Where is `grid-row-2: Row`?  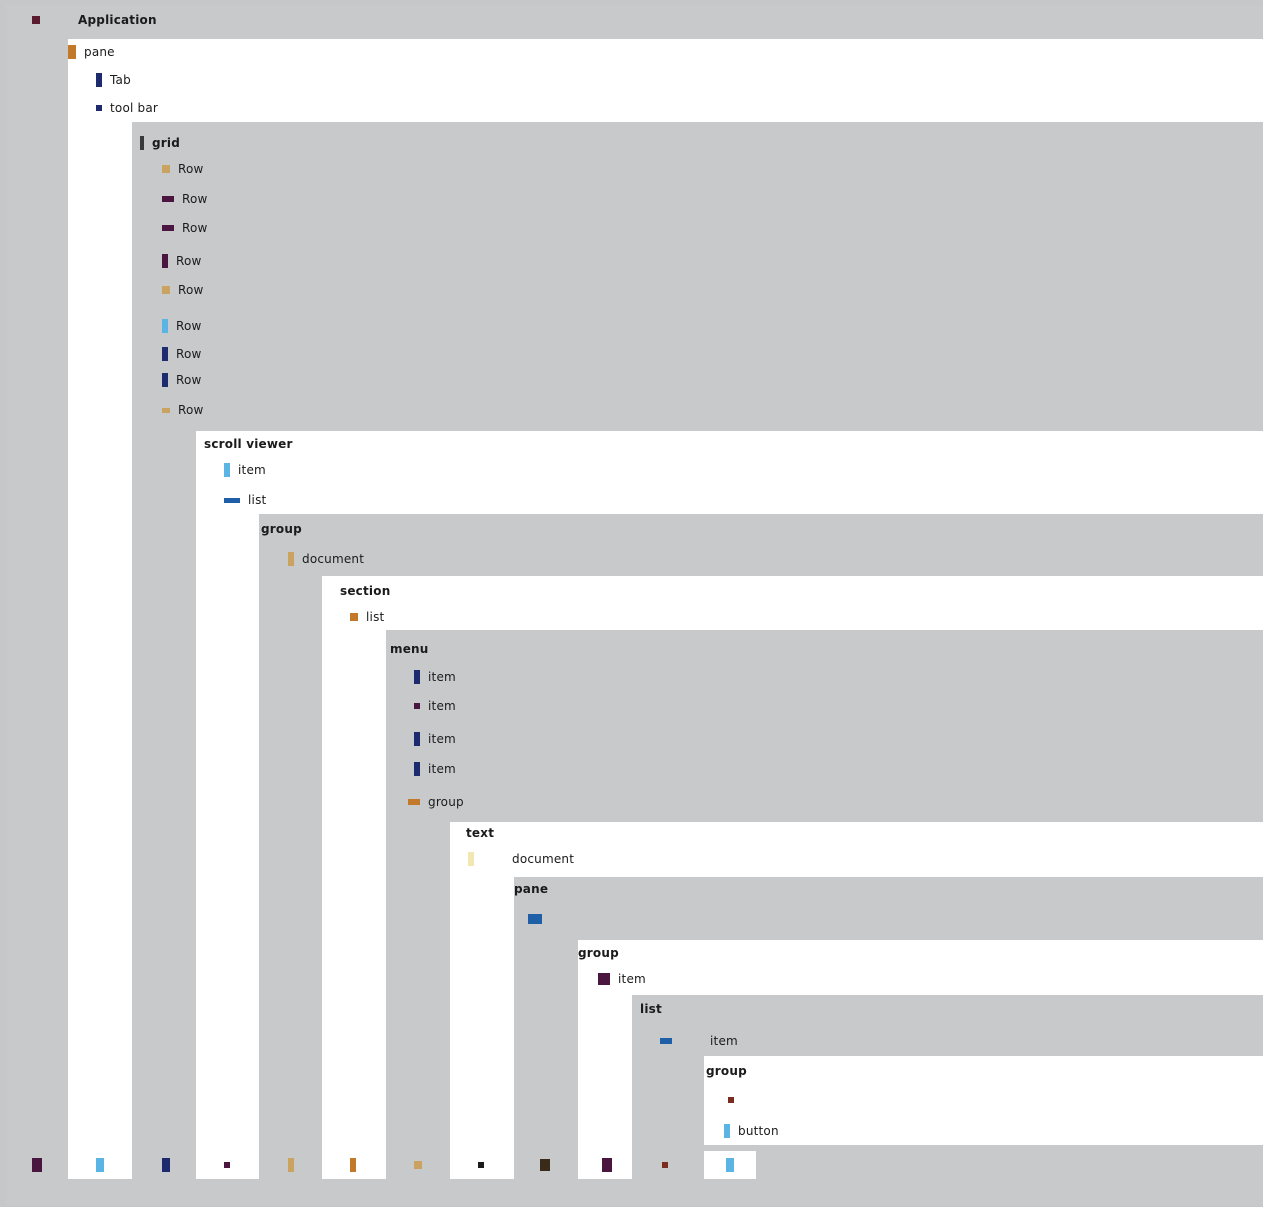
grid-row-2: Row is located at coordinates (185, 199).